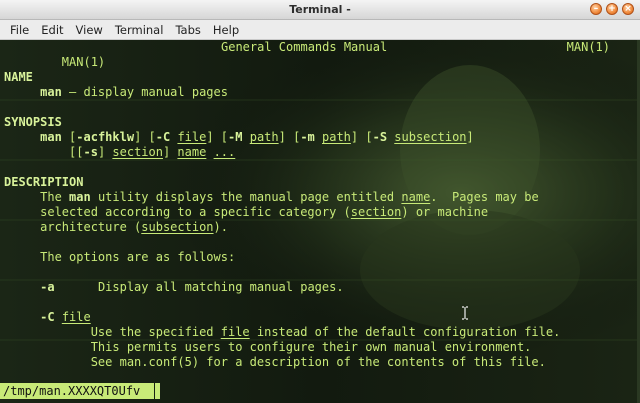 This screenshot has width=640, height=403. I want to click on text: architecture (, so click(91, 227).